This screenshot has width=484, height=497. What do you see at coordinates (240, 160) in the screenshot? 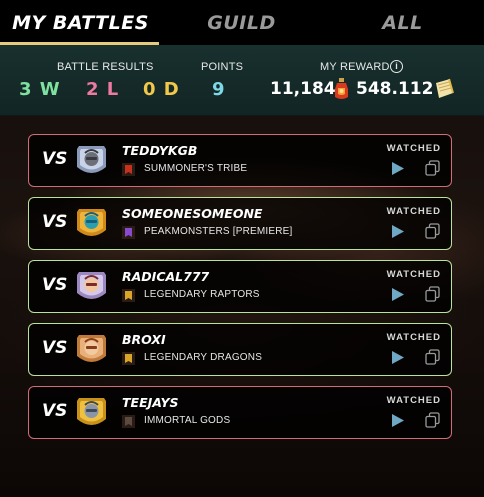
I see `battle-card: VS TEDDYKGB SUMMONER'S TRIBE WATCHED` at bounding box center [240, 160].